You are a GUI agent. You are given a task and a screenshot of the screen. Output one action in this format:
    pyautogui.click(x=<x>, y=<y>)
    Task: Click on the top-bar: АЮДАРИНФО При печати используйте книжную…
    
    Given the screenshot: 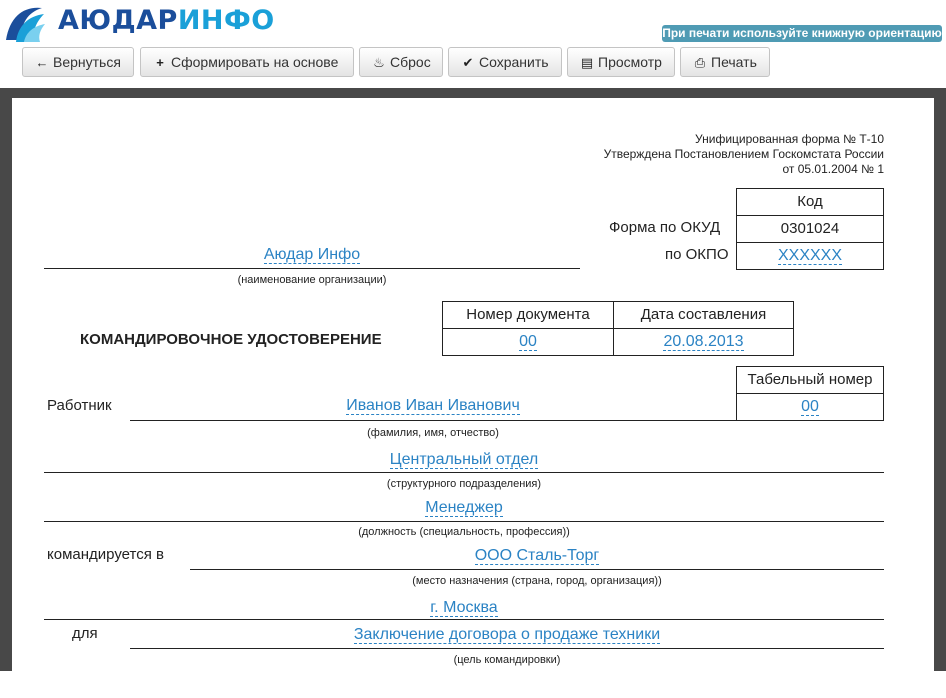 What is the action you would take?
    pyautogui.click(x=473, y=44)
    